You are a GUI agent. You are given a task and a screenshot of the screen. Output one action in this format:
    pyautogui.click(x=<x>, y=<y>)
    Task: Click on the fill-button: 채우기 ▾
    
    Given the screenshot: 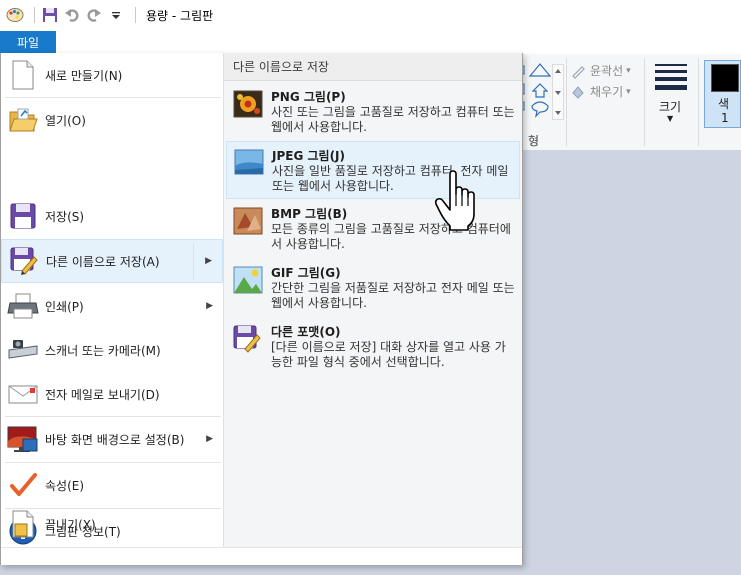 What is the action you would take?
    pyautogui.click(x=600, y=91)
    